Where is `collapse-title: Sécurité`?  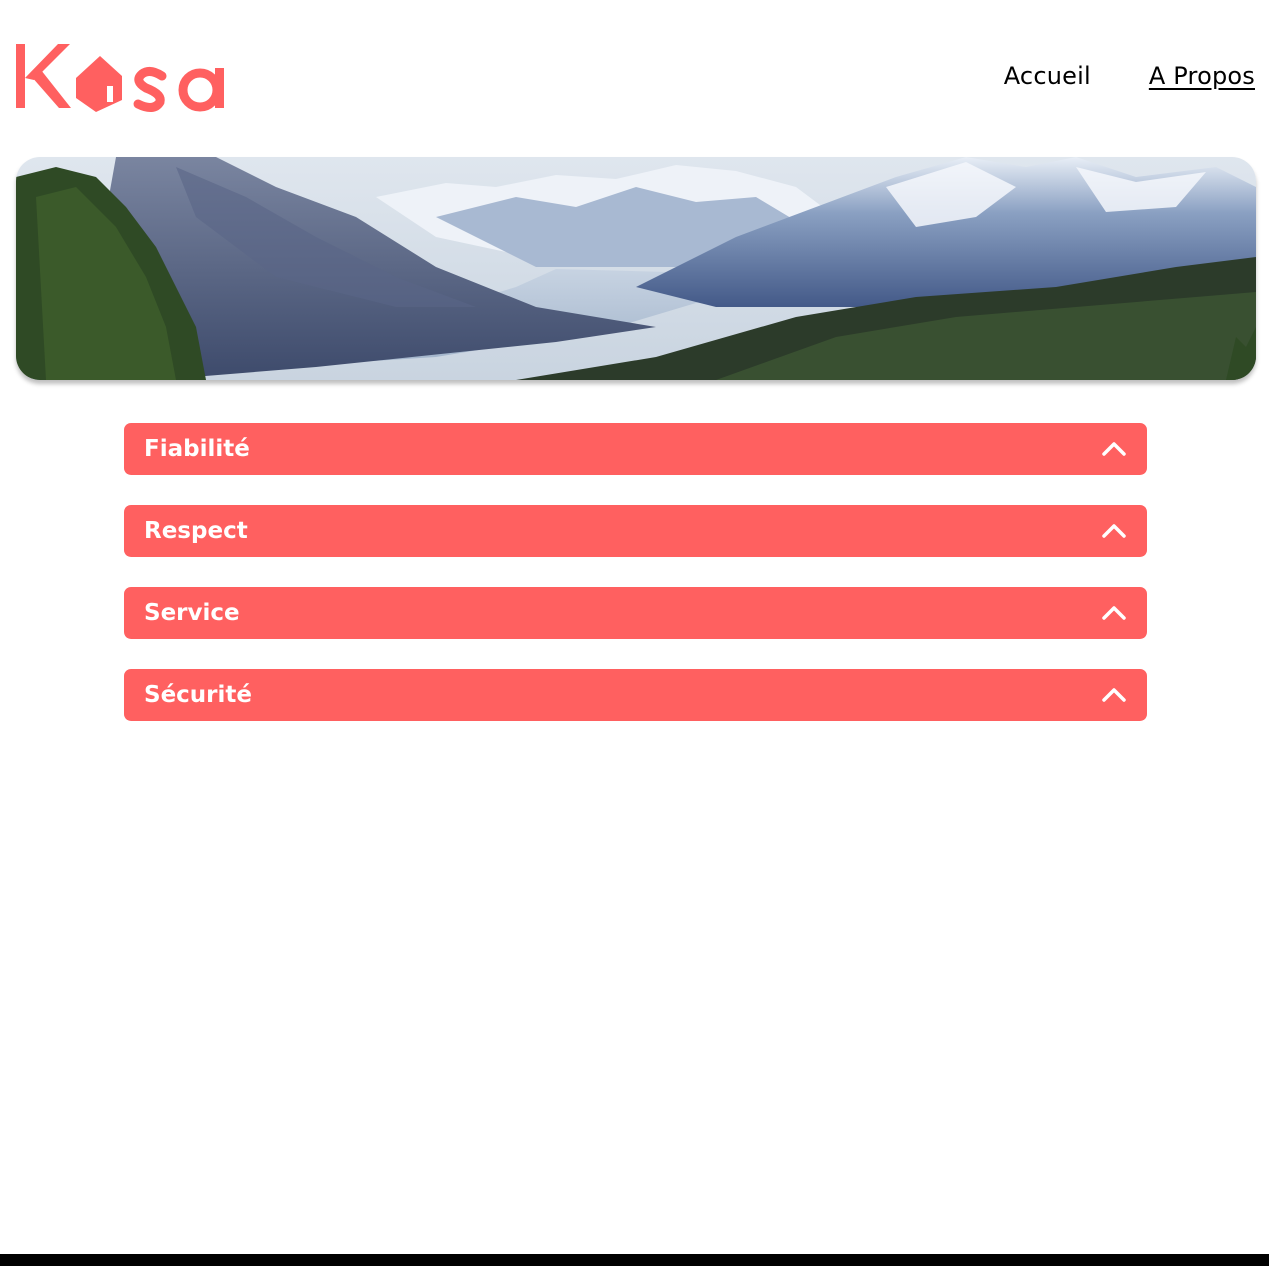
collapse-title: Sécurité is located at coordinates (198, 695).